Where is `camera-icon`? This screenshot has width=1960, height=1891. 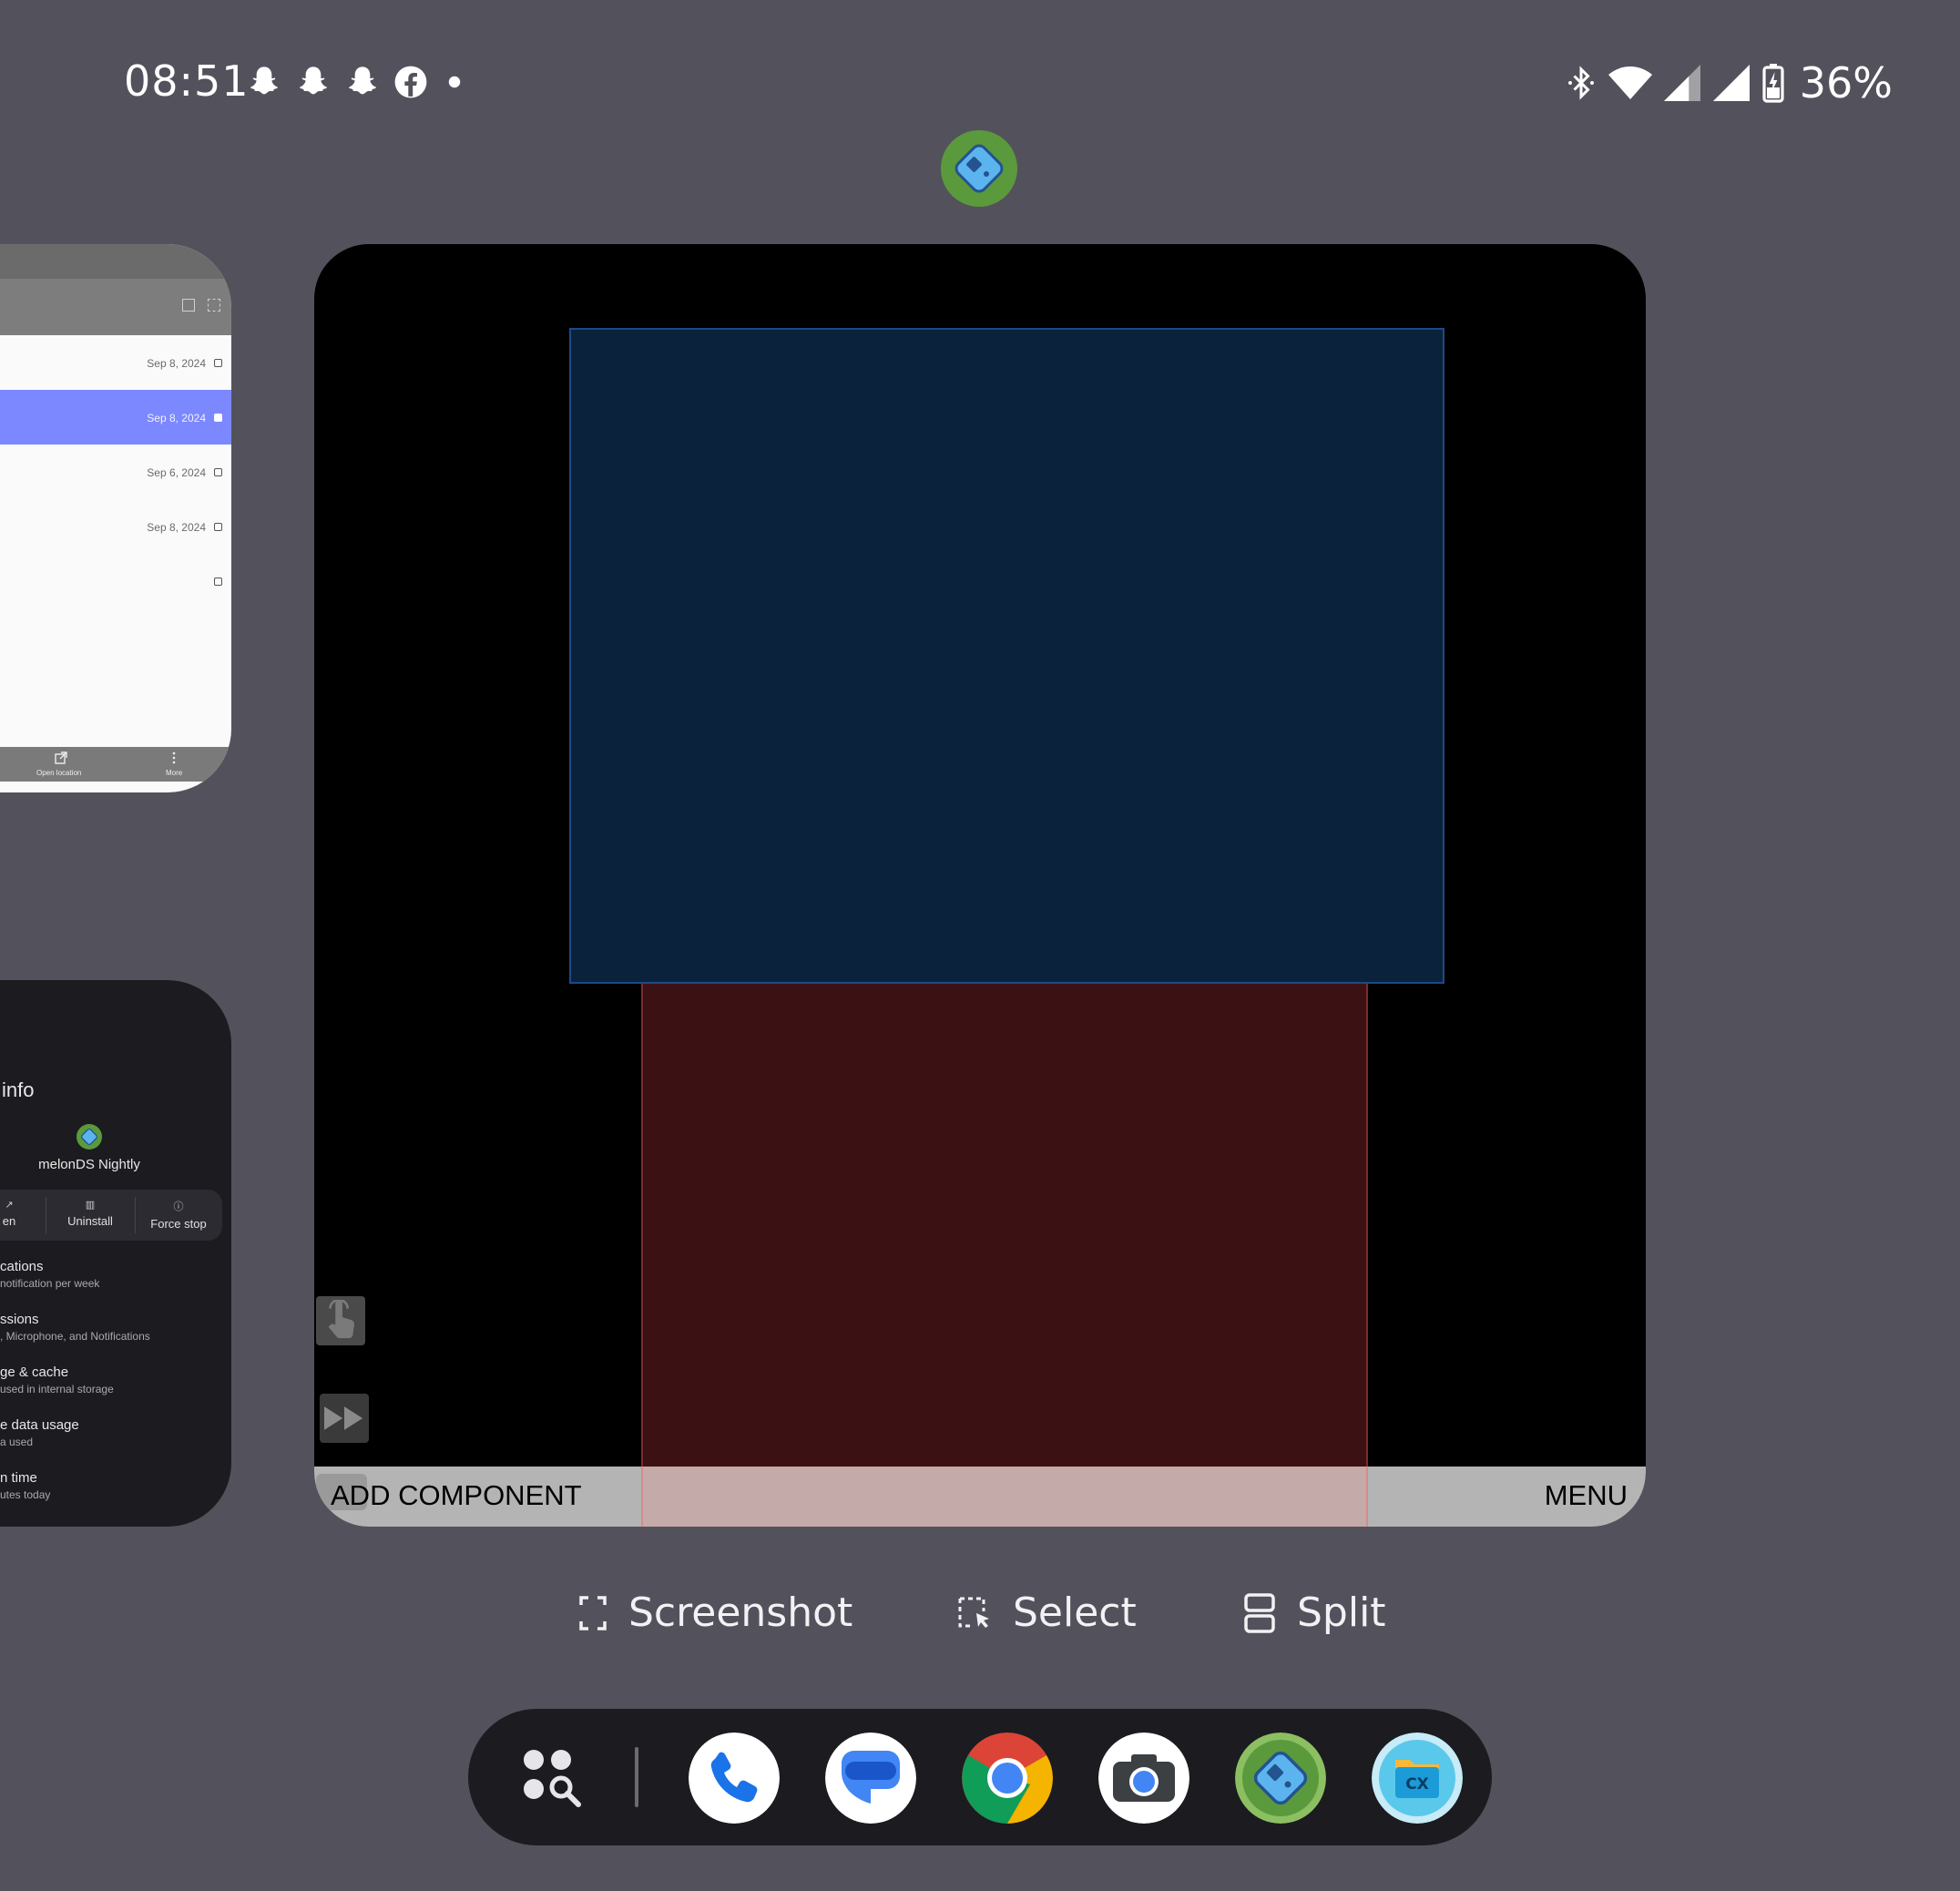
camera-icon is located at coordinates (1144, 1778).